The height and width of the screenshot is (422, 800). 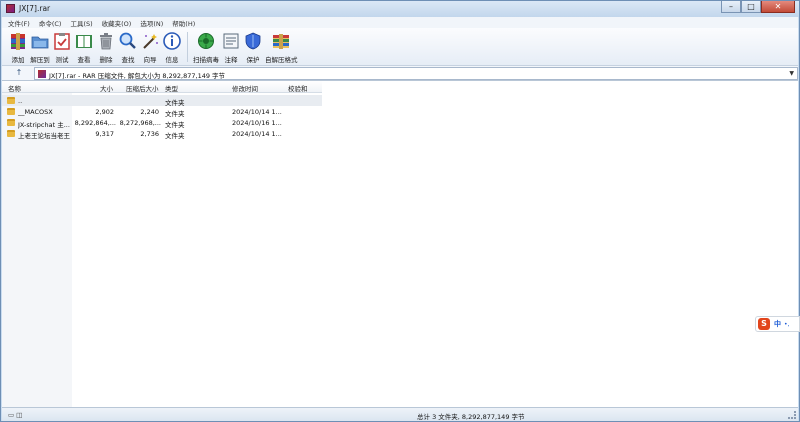 I want to click on menu-help: 帮助(H), so click(x=183, y=23).